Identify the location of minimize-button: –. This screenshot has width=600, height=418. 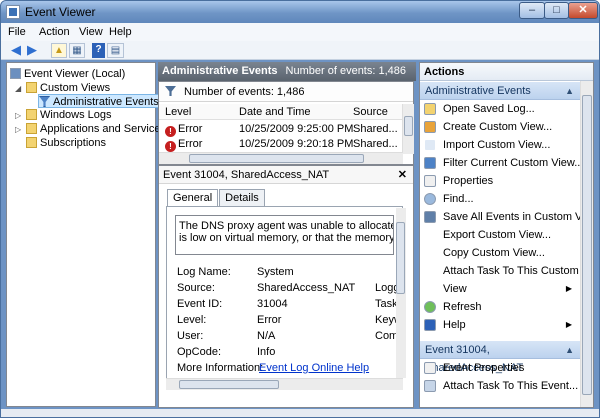
(532, 10).